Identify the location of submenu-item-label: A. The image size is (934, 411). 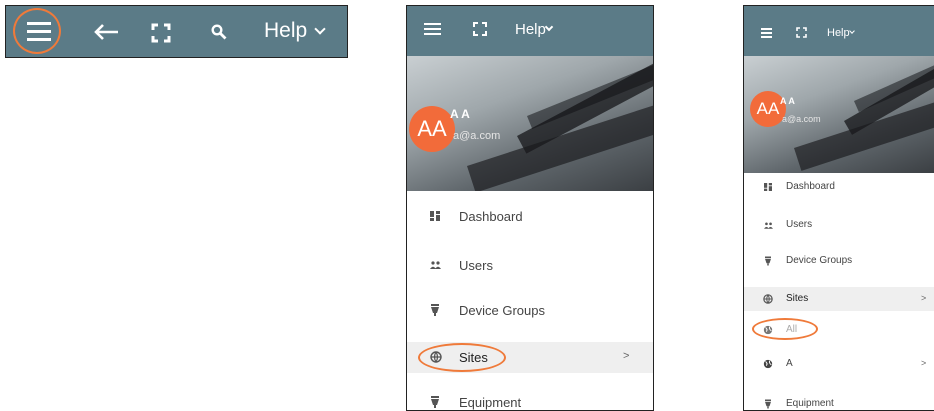
(789, 363).